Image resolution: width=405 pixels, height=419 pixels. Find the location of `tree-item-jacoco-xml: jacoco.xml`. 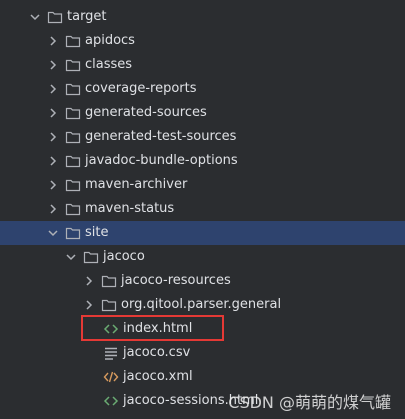

tree-item-jacoco-xml: jacoco.xml is located at coordinates (202, 377).